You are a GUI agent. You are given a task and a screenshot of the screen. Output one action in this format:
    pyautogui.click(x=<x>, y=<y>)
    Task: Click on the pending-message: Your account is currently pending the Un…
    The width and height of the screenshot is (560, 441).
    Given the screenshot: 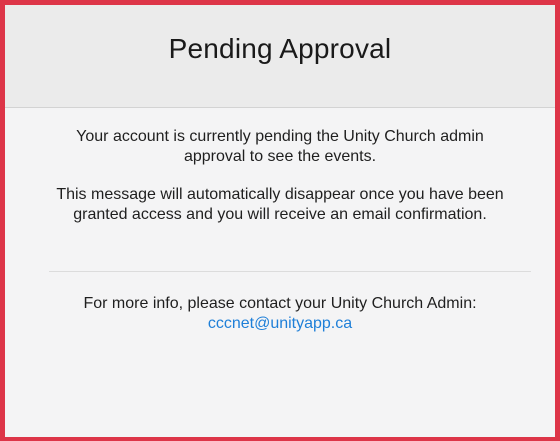 What is the action you would take?
    pyautogui.click(x=280, y=146)
    